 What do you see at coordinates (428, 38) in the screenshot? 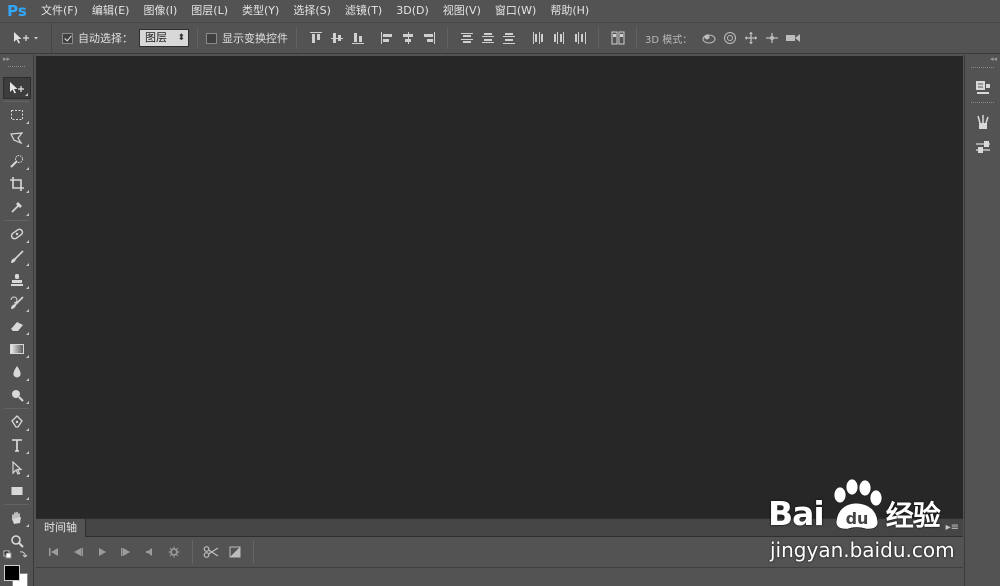
I see `align-right-icon` at bounding box center [428, 38].